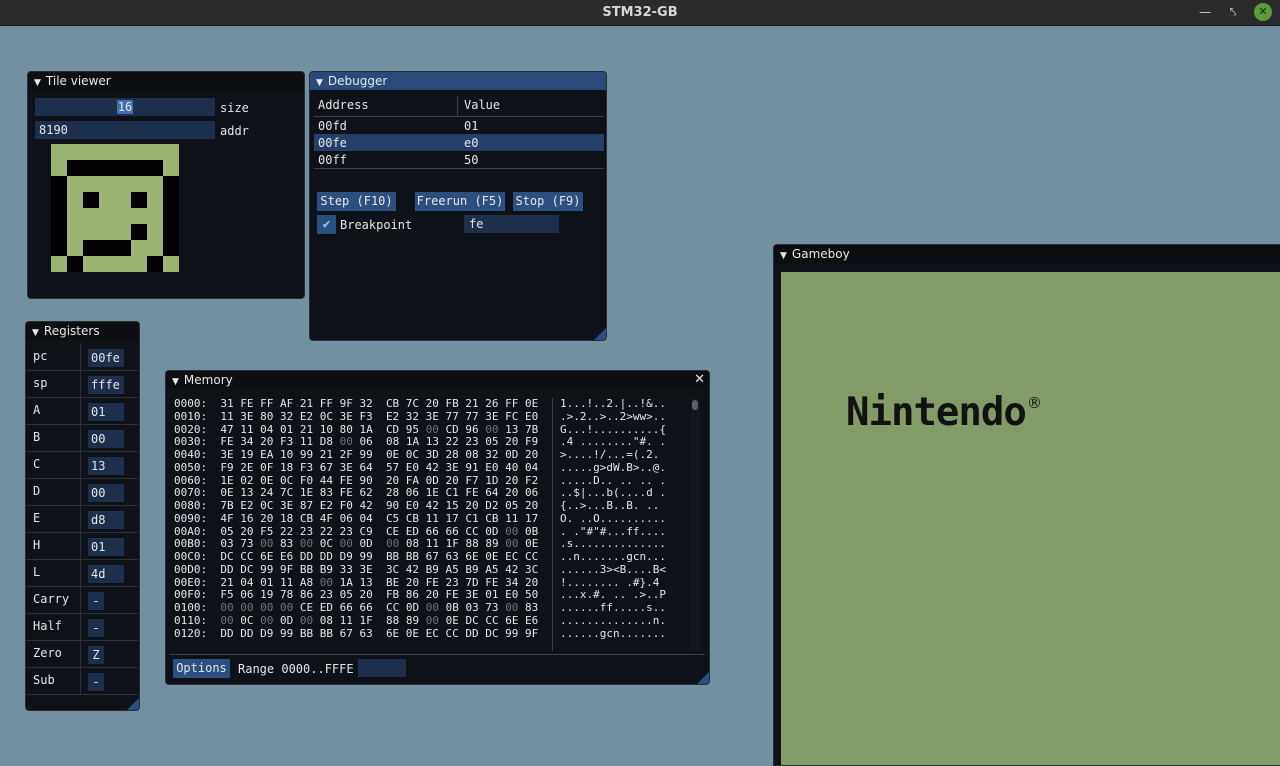 The height and width of the screenshot is (766, 1280). I want to click on memory-ascii-row: ......ff.....s.., so click(624, 608).